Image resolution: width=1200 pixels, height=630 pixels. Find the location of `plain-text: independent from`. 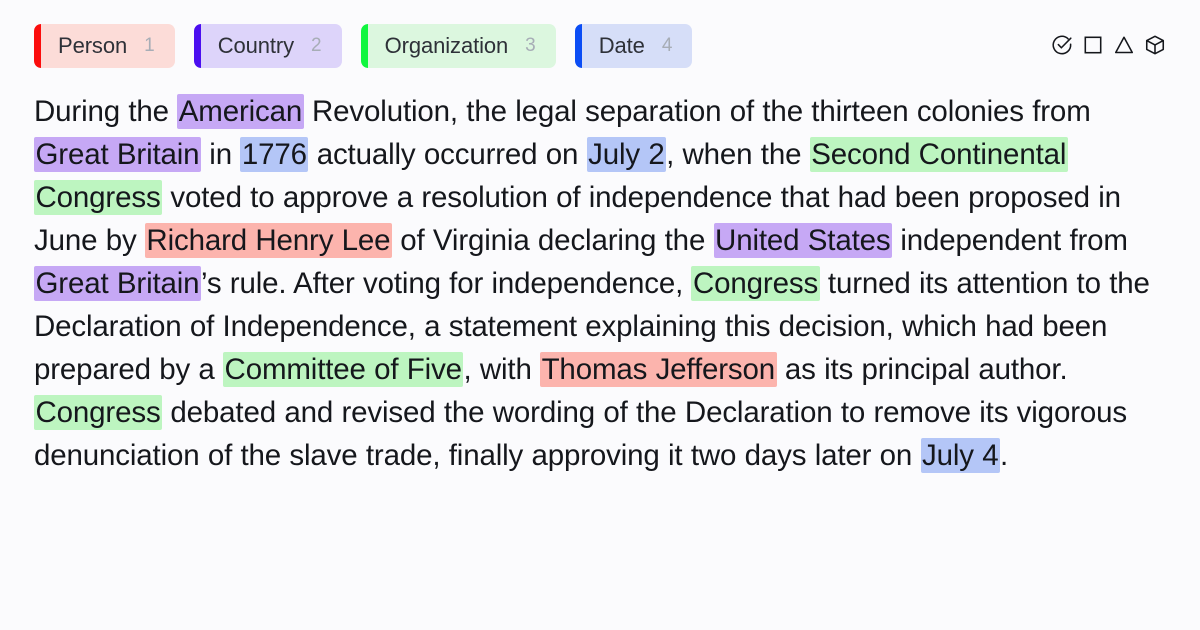

plain-text: independent from is located at coordinates (1010, 240).